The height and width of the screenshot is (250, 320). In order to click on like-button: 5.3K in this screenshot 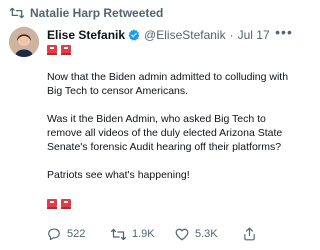, I will do `click(209, 234)`.